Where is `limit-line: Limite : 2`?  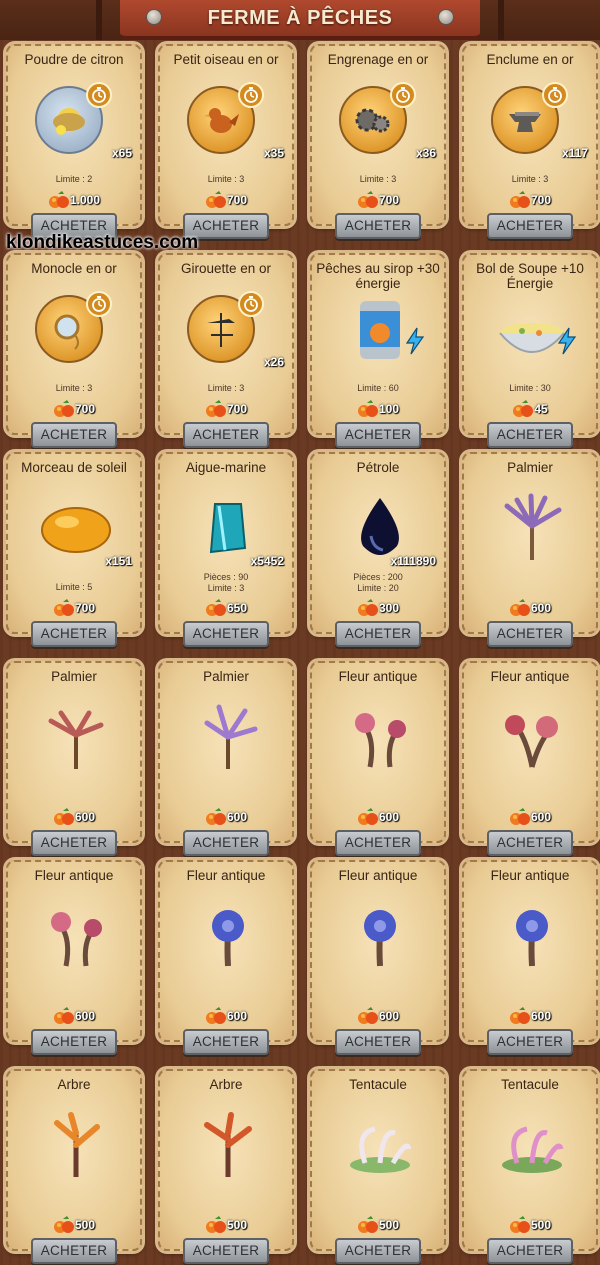 limit-line: Limite : 2 is located at coordinates (74, 179).